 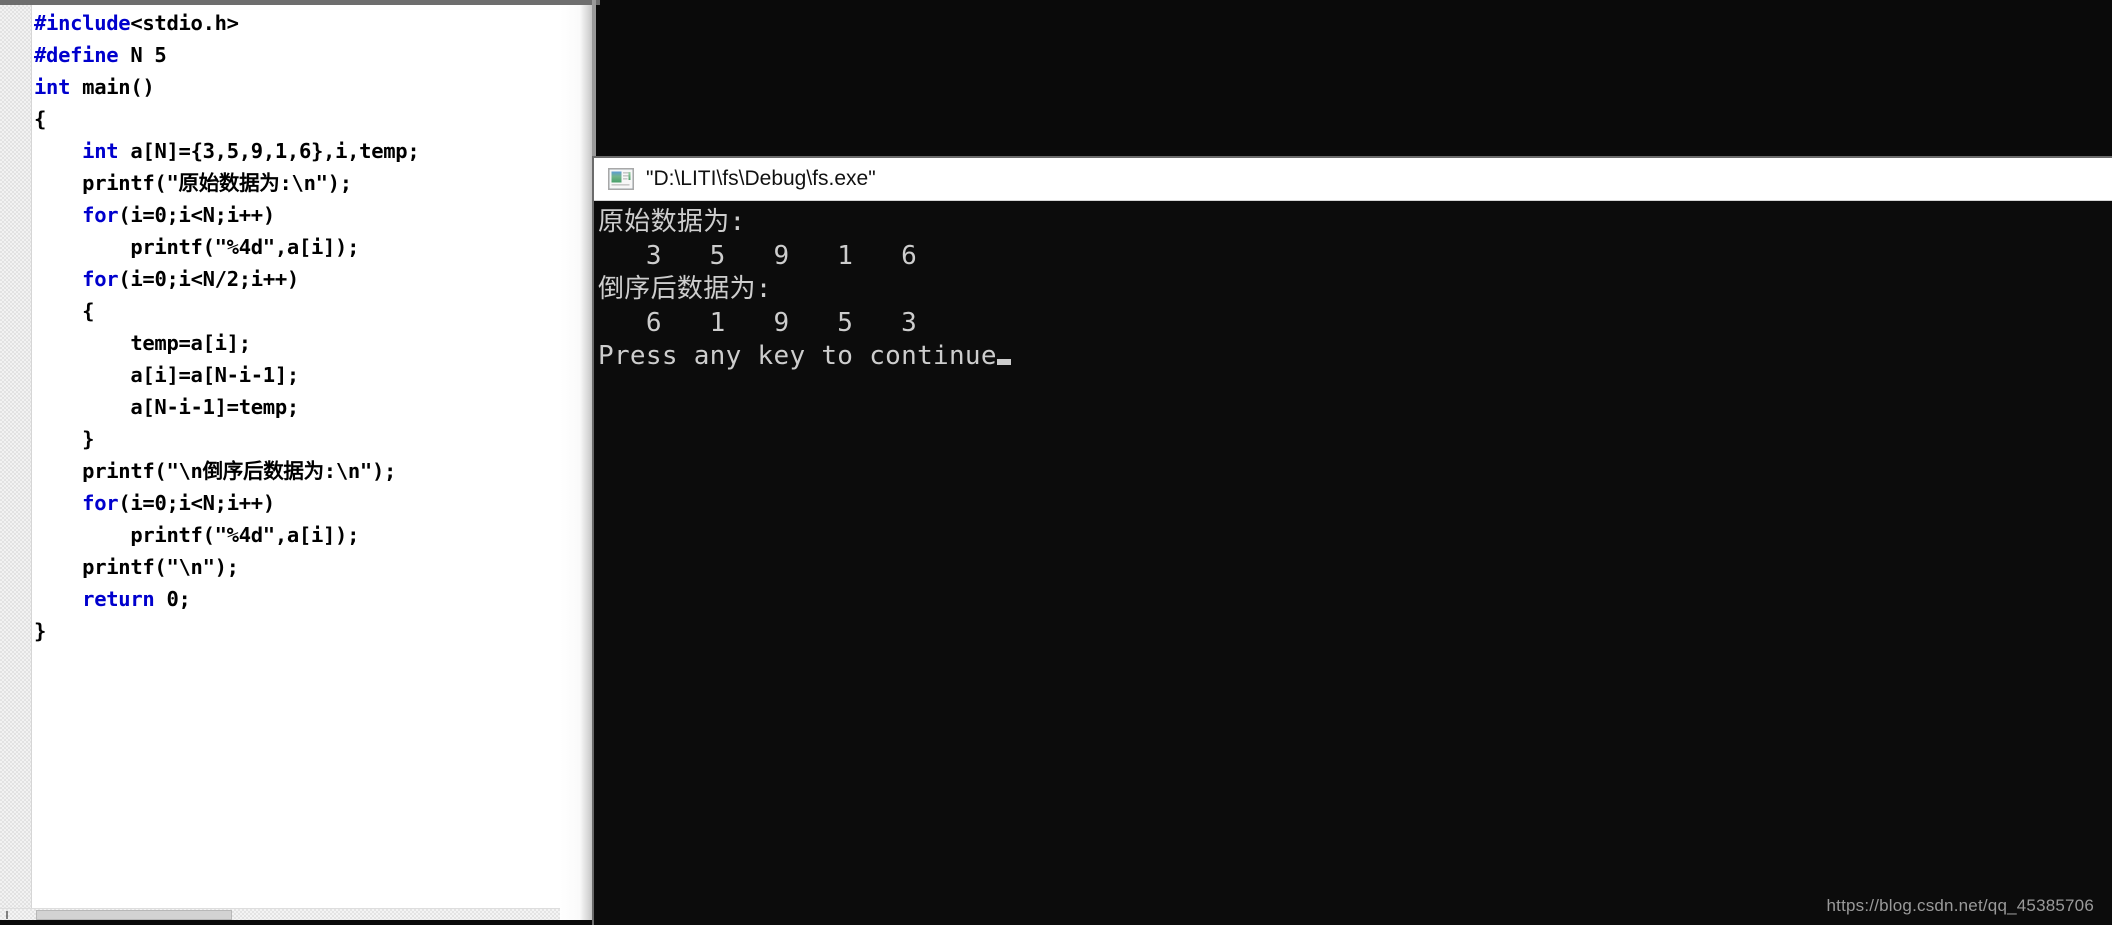 I want to click on console-window-icon, so click(x=621, y=179).